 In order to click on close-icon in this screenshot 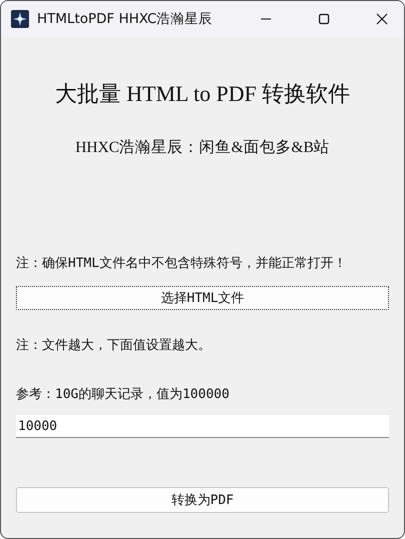, I will do `click(382, 19)`.